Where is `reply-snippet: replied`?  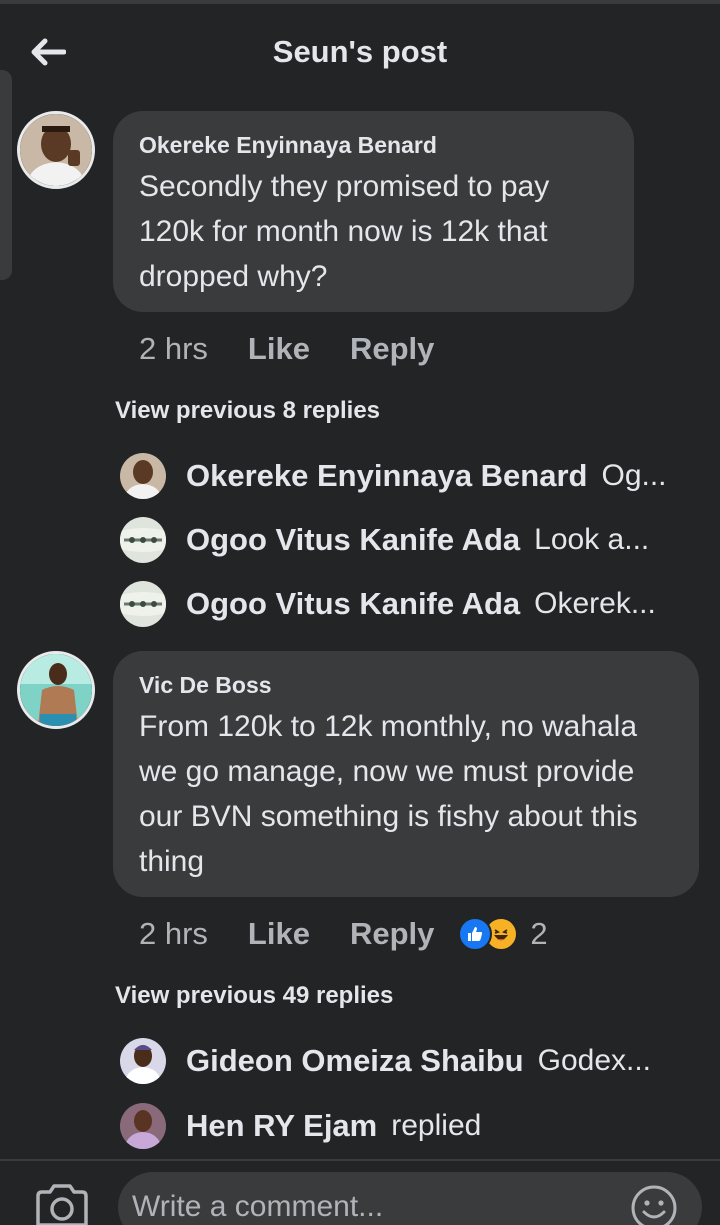
reply-snippet: replied is located at coordinates (436, 1125).